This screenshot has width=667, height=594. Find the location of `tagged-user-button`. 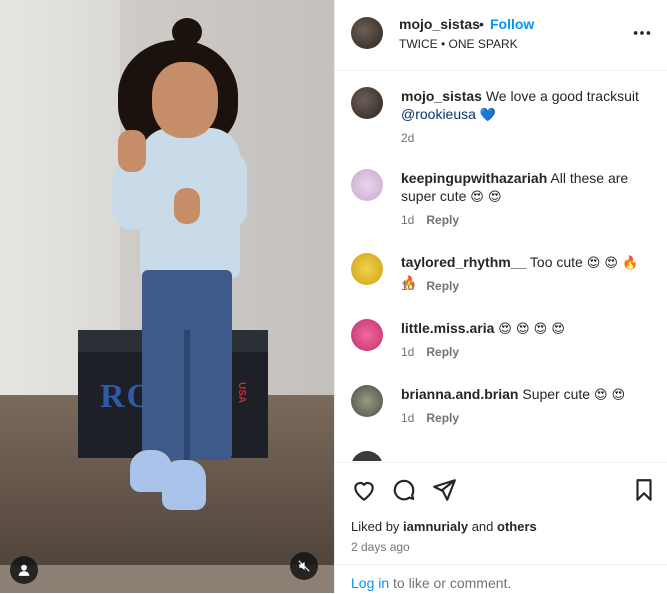

tagged-user-button is located at coordinates (24, 570).